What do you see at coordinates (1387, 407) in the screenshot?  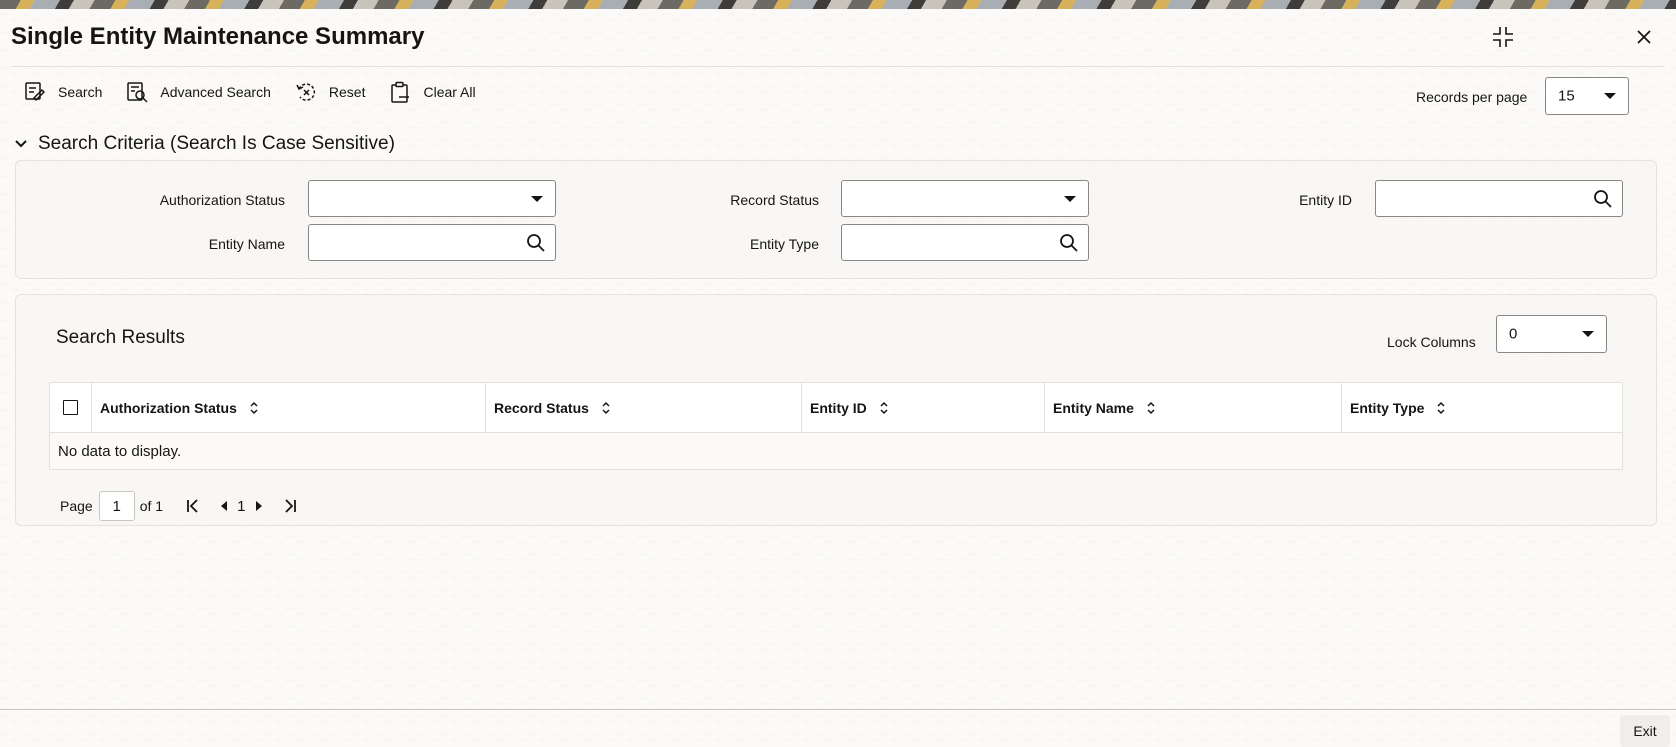 I see `column-label: Entity Type` at bounding box center [1387, 407].